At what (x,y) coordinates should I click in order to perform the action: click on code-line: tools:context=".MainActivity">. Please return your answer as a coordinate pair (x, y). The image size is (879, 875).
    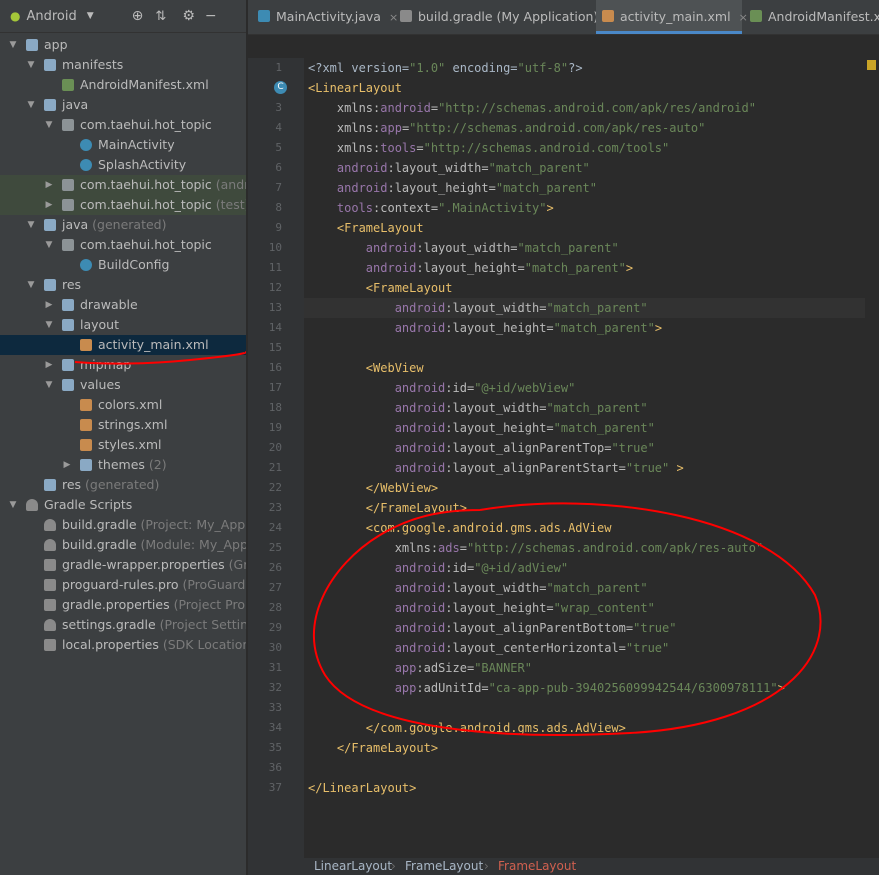
    Looking at the image, I should click on (431, 208).